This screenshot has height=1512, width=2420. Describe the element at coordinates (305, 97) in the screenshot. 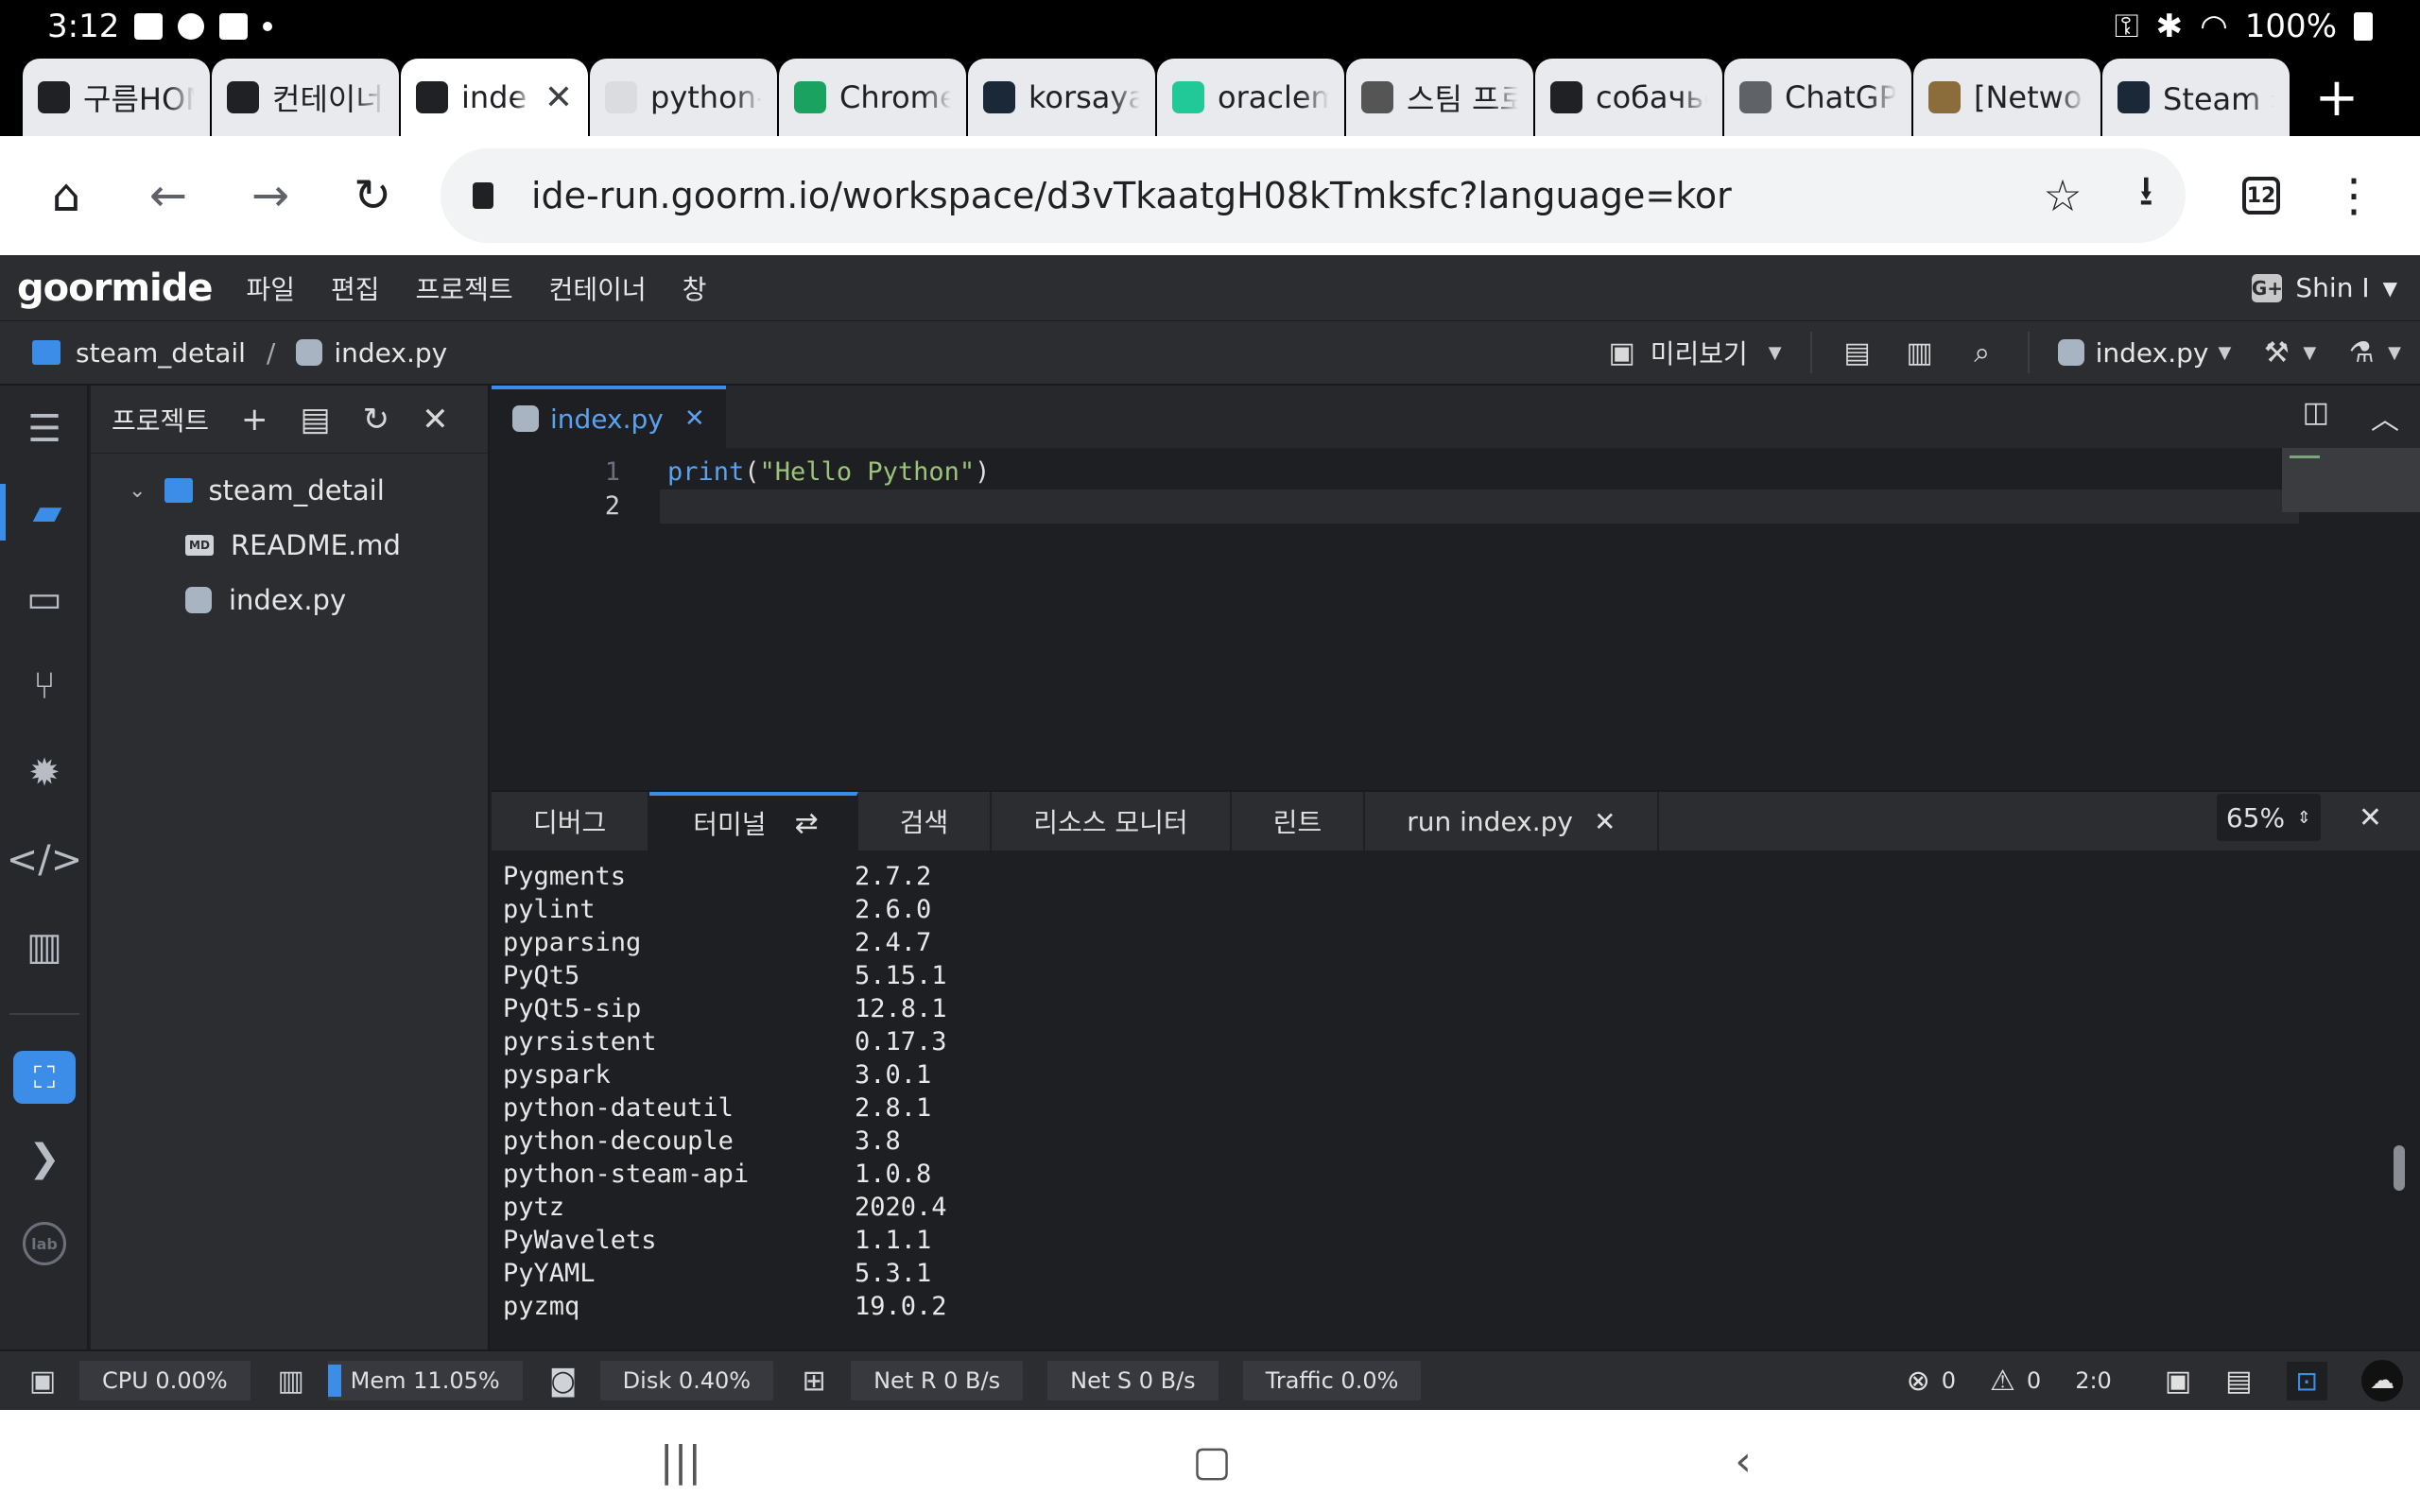

I see `browser-tab: 컨테이너` at that location.